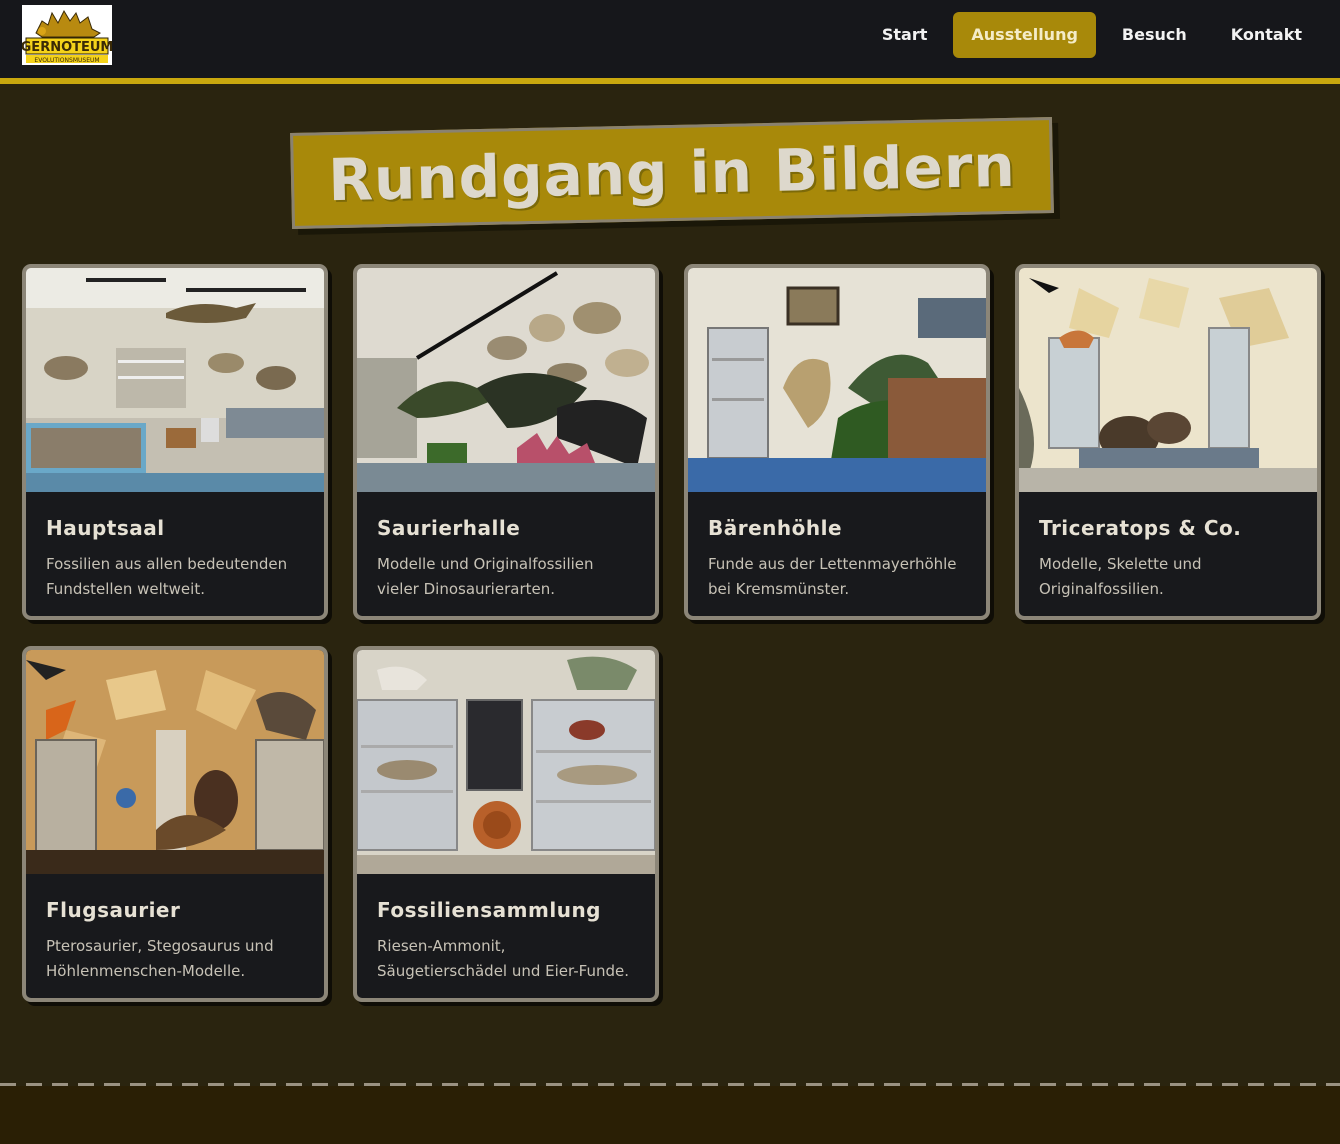 The width and height of the screenshot is (1340, 1144). What do you see at coordinates (1140, 528) in the screenshot?
I see `card-title: Triceratops & Co.` at bounding box center [1140, 528].